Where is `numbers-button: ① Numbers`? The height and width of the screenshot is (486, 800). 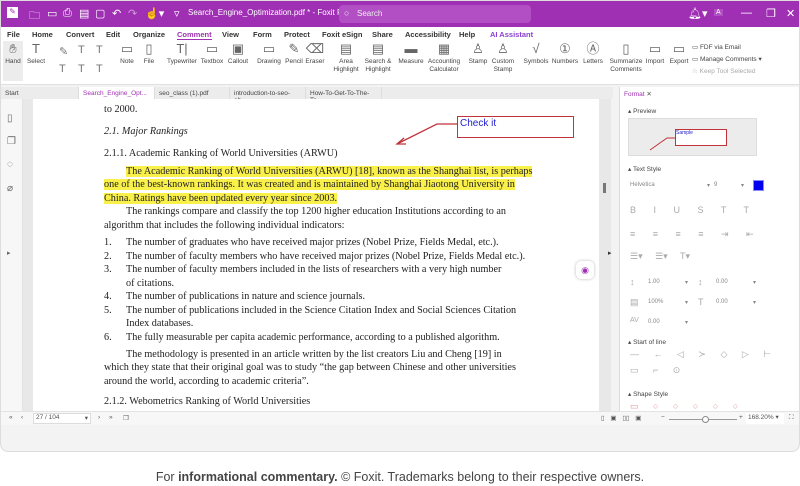
numbers-button: ① Numbers is located at coordinates (565, 53).